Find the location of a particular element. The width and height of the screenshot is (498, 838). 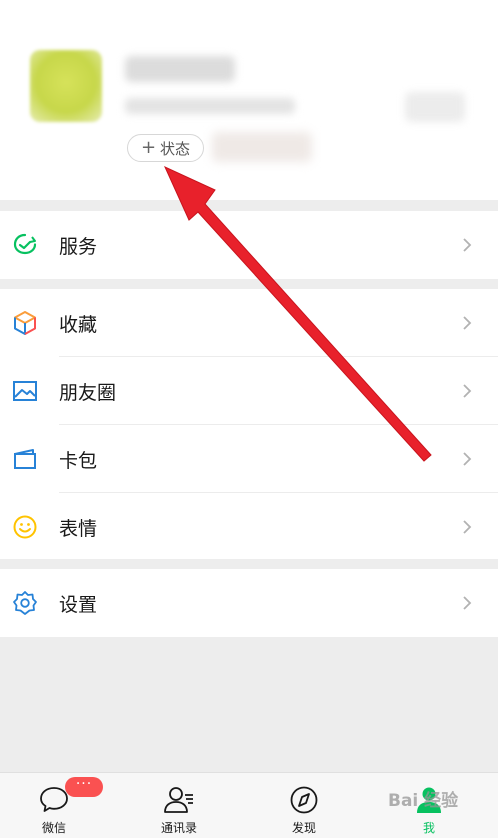

services-group: 服务 is located at coordinates (249, 245).